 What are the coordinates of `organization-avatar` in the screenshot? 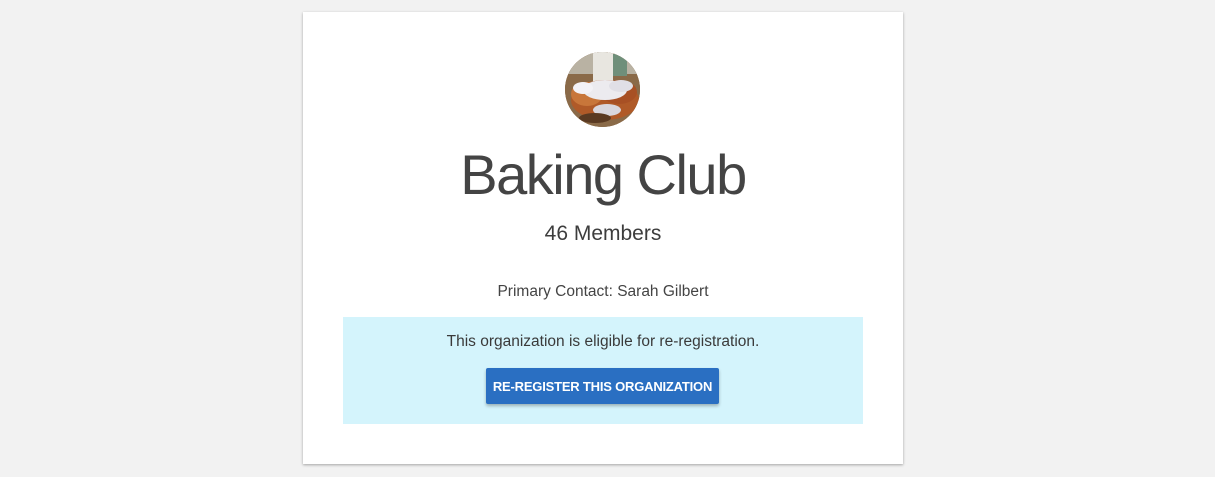 It's located at (602, 89).